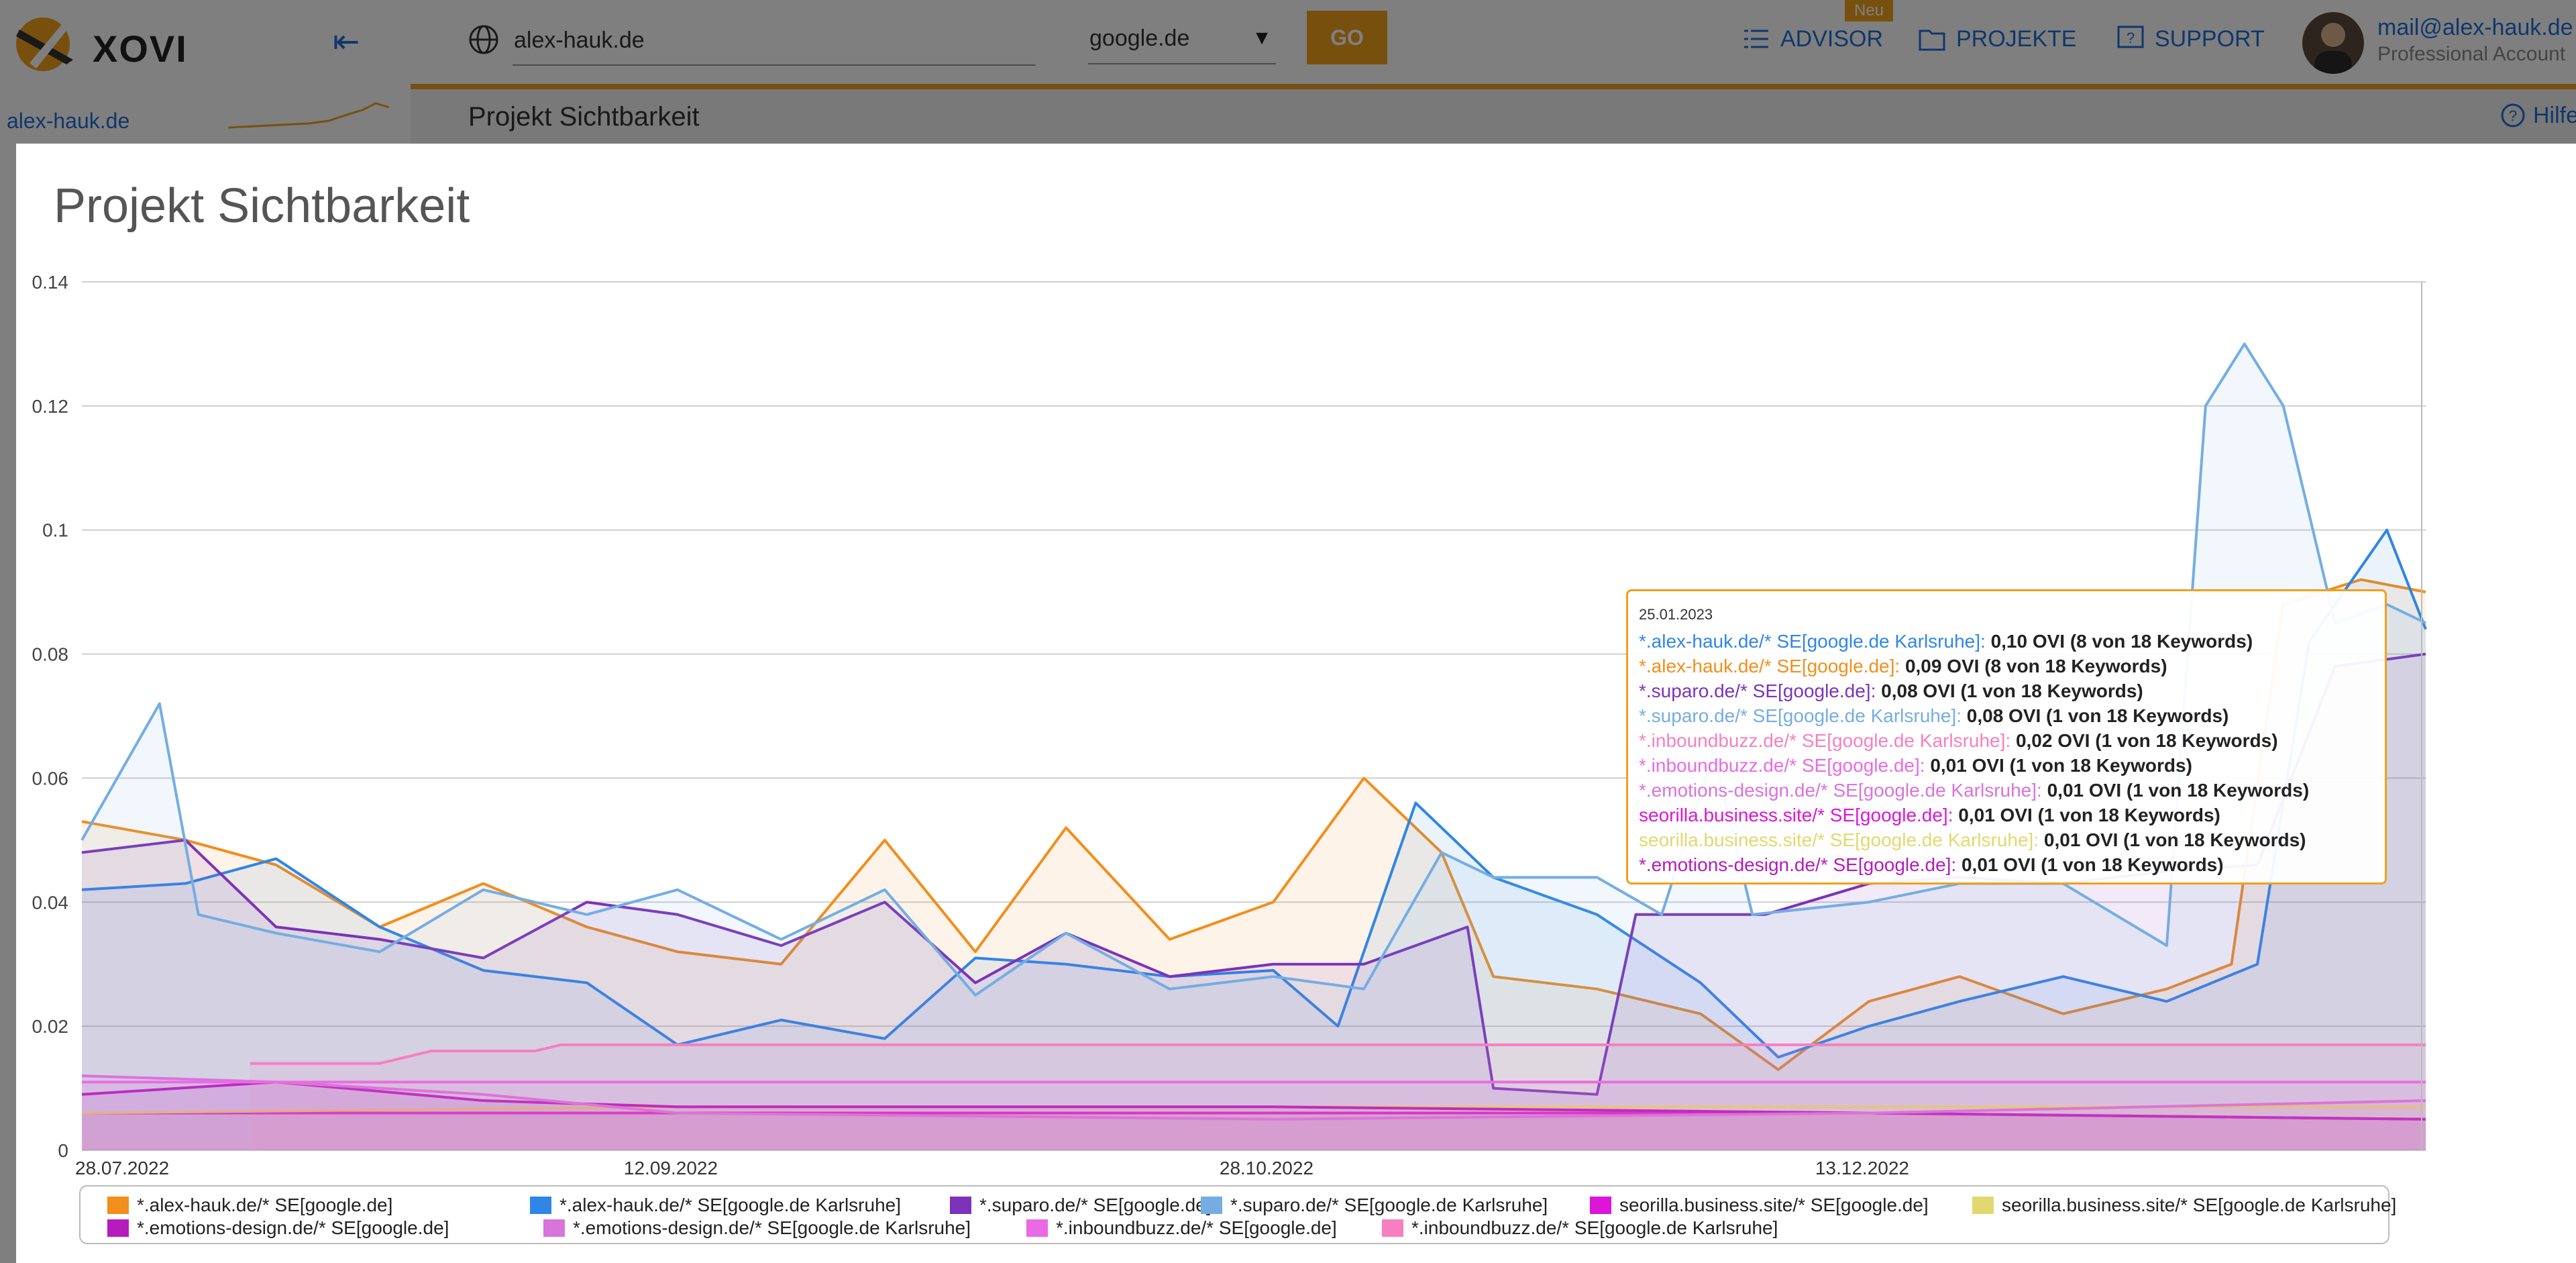 The width and height of the screenshot is (2576, 1263). What do you see at coordinates (1862, 1168) in the screenshot?
I see `x-tick-label: 13.12.2022` at bounding box center [1862, 1168].